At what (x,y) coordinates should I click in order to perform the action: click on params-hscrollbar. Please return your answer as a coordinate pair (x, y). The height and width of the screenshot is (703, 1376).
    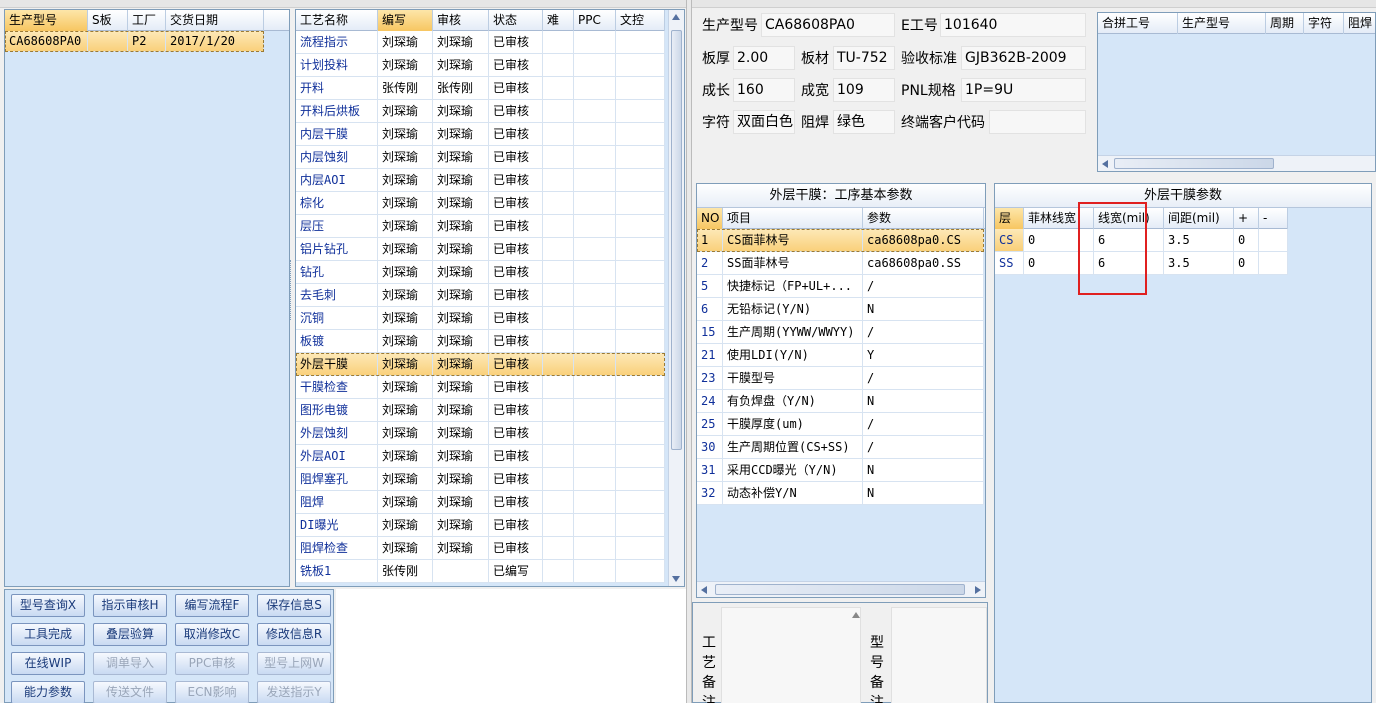
    Looking at the image, I should click on (841, 589).